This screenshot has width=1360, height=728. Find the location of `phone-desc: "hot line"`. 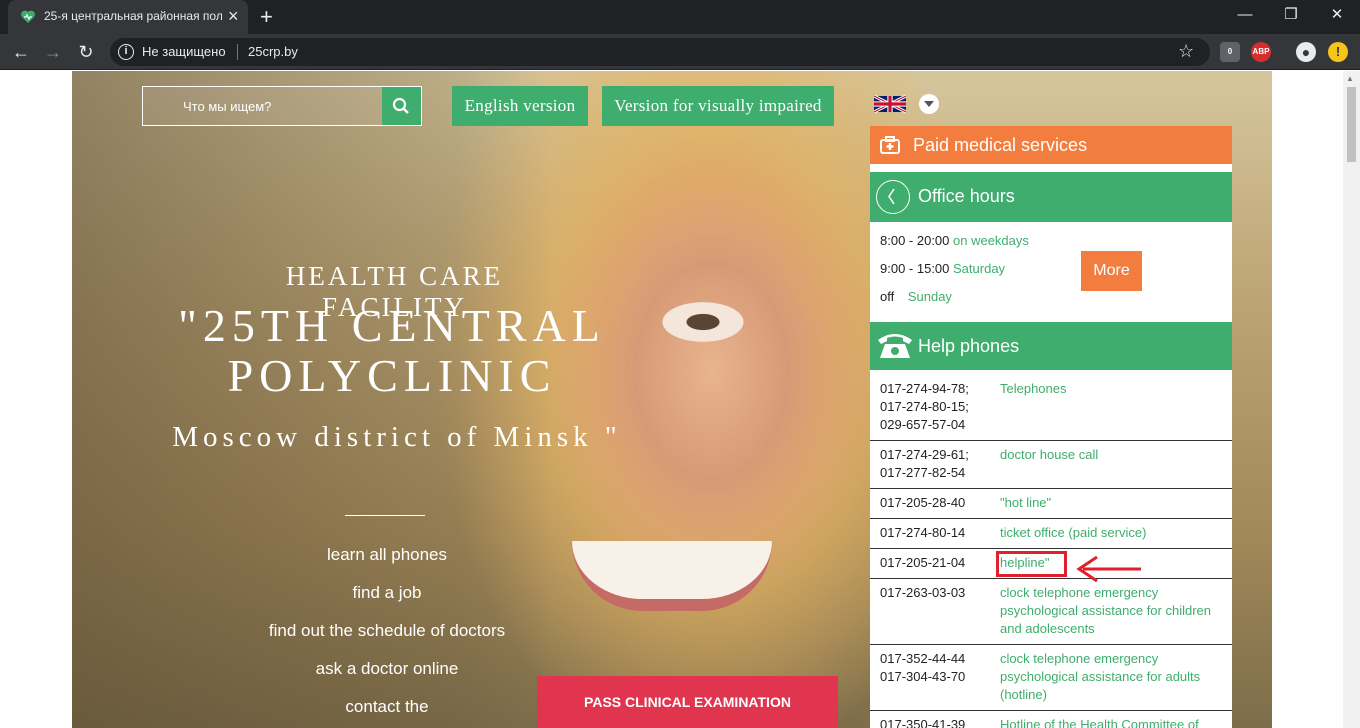

phone-desc: "hot line" is located at coordinates (1116, 503).